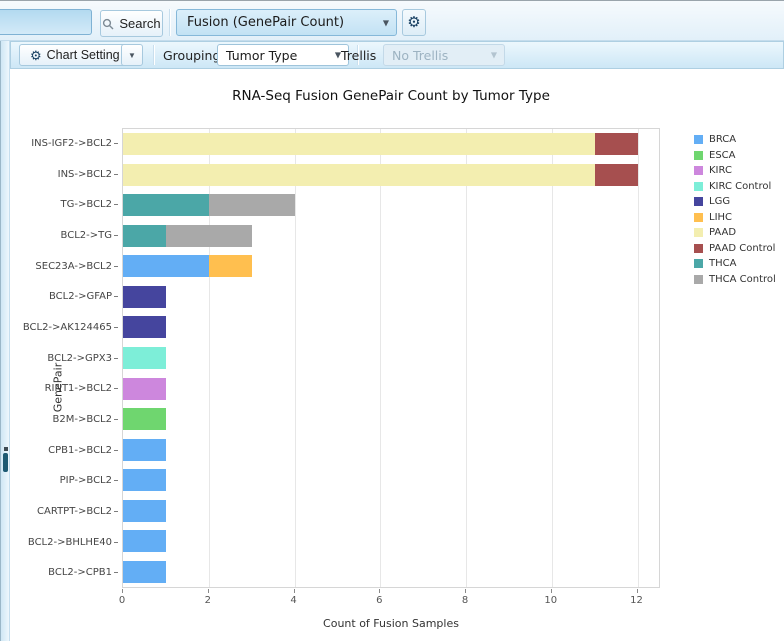 The width and height of the screenshot is (784, 641). I want to click on expand-arrow-icon, so click(6, 449).